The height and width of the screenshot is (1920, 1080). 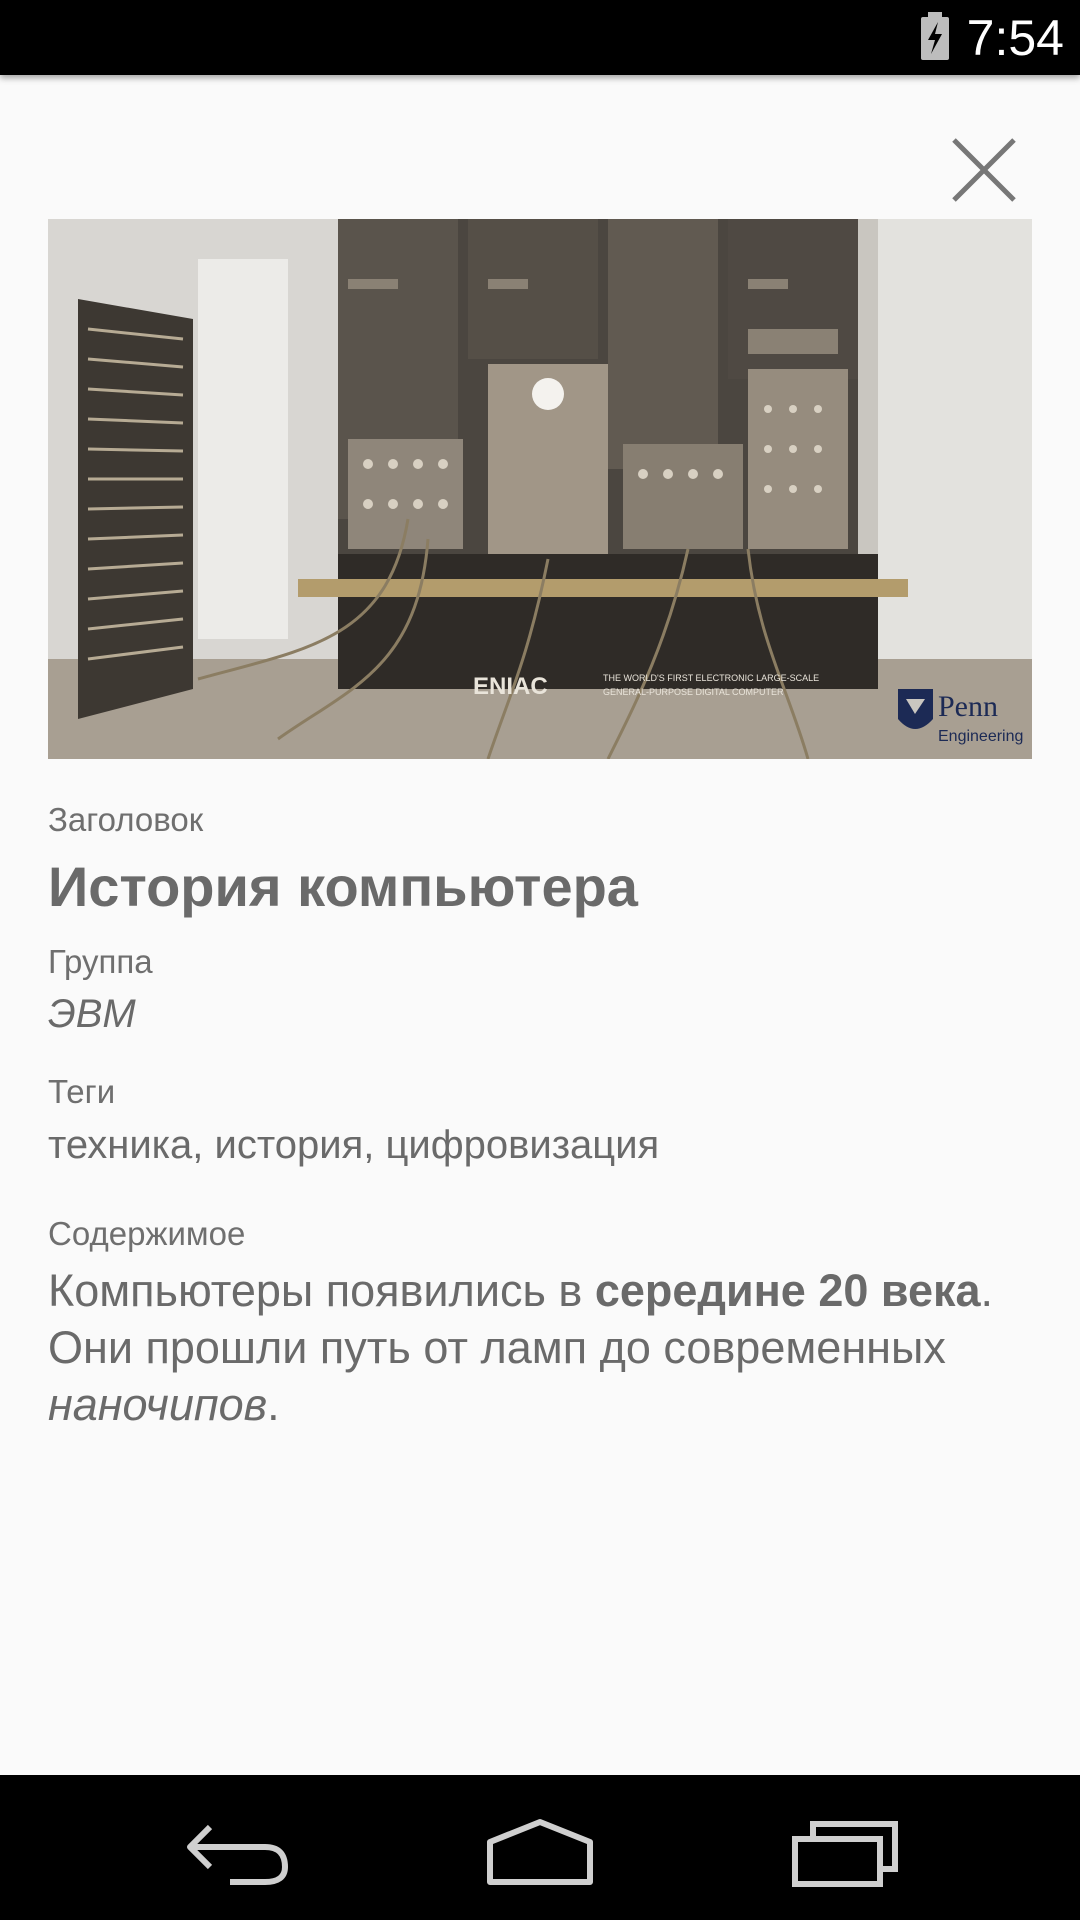 What do you see at coordinates (100, 961) in the screenshot?
I see `group-label: Группа` at bounding box center [100, 961].